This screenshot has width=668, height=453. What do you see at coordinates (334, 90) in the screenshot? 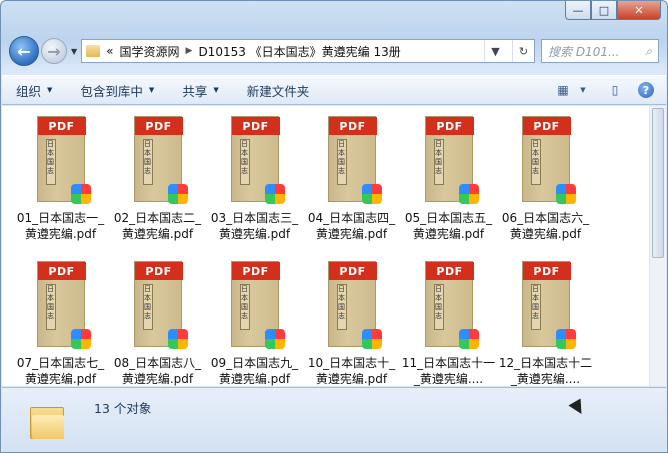
I see `command-bar: 组织 ▼ 包含到库中 ▼ 共享 ▼ 新建文件夹 ▦ ▼ ▯ ?` at bounding box center [334, 90].